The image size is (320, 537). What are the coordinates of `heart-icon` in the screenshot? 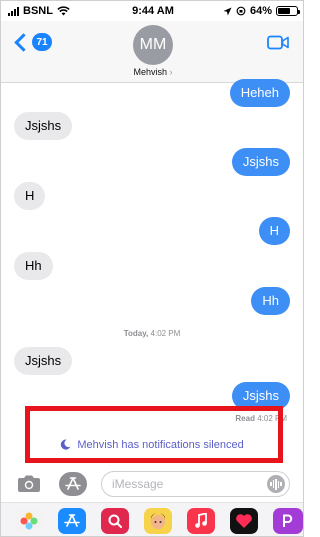 It's located at (244, 521).